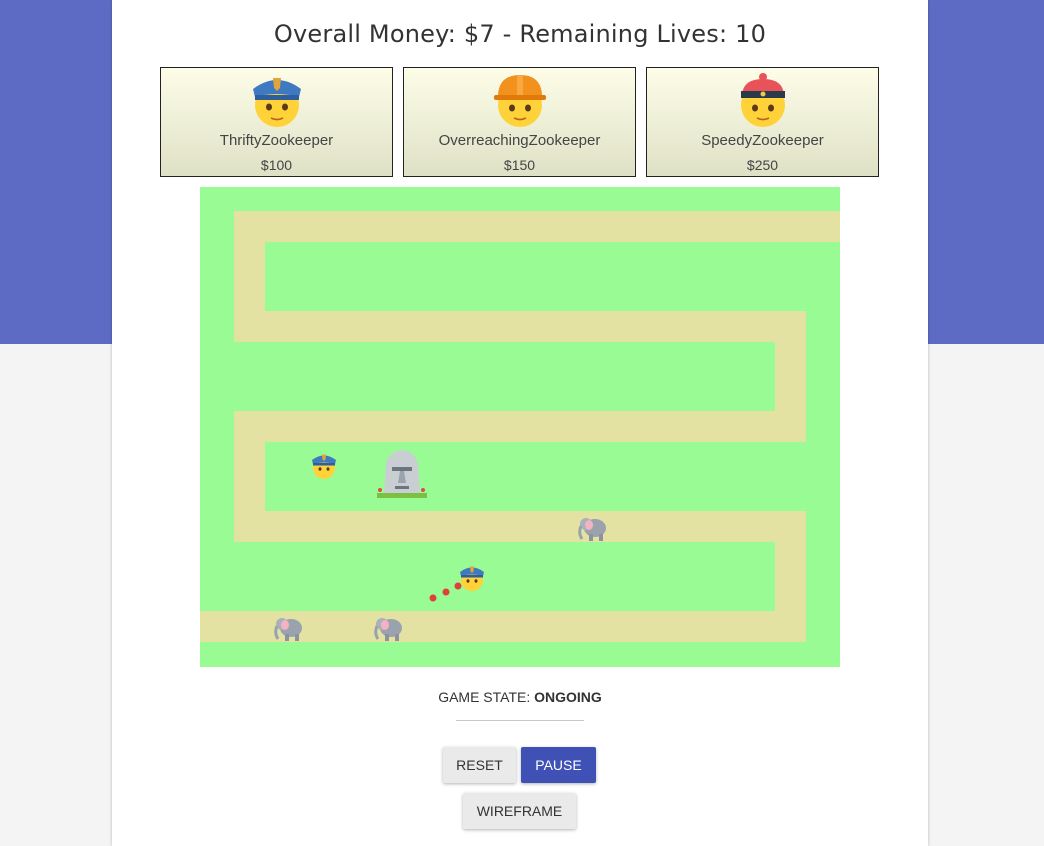 Image resolution: width=1044 pixels, height=846 pixels. What do you see at coordinates (519, 811) in the screenshot?
I see `wireframe-button: WIREFRAME` at bounding box center [519, 811].